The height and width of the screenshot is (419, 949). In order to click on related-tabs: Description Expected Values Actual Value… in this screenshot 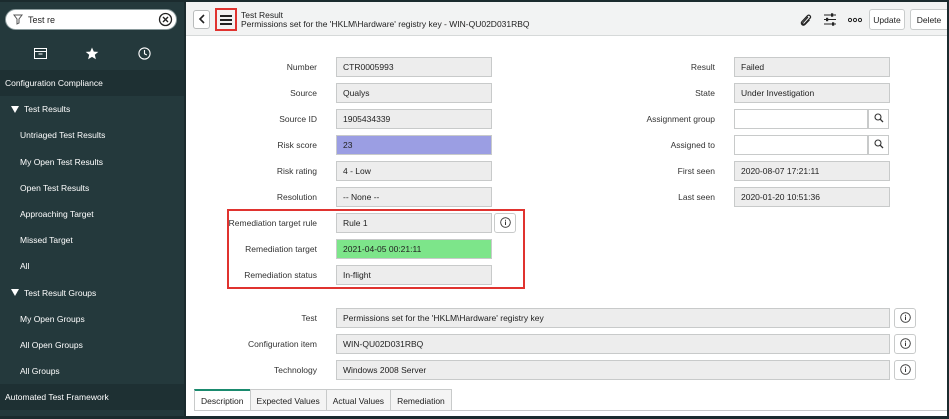, I will do `click(323, 400)`.